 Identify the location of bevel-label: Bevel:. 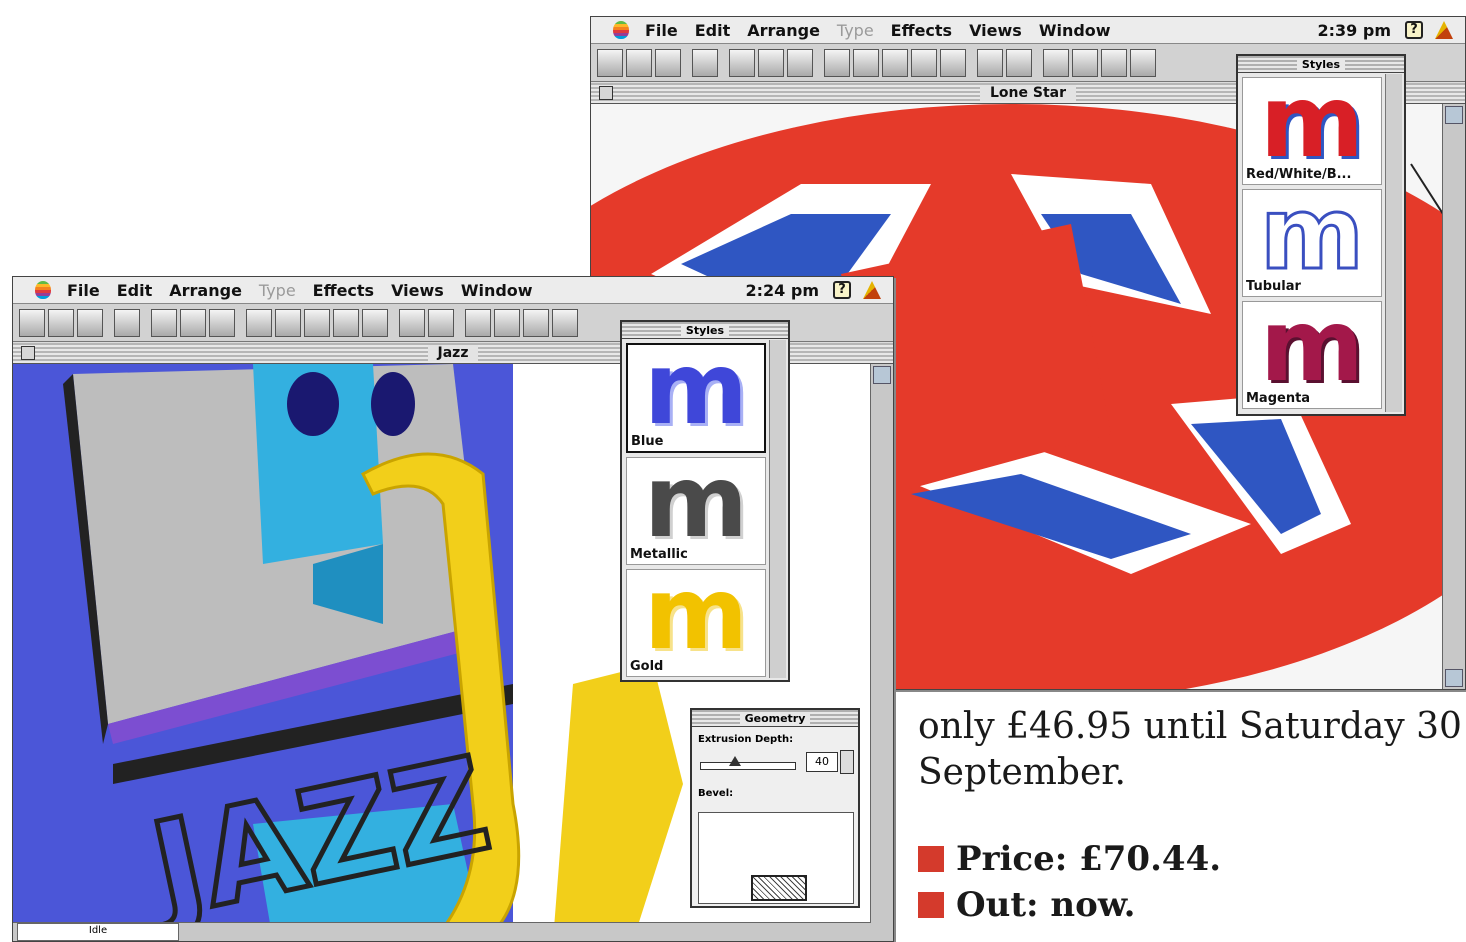
(716, 793).